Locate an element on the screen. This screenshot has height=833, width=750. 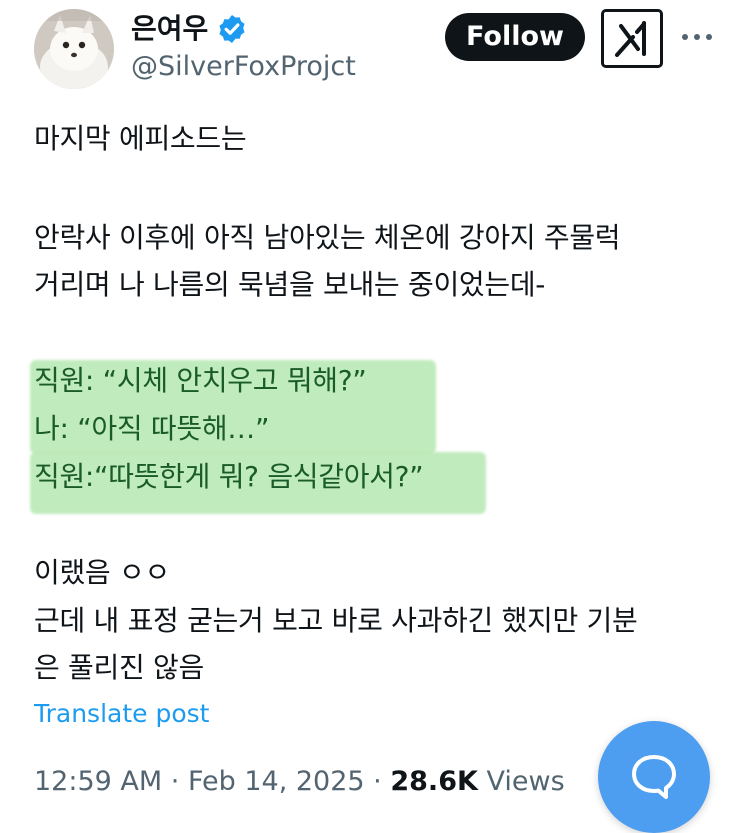
tweet-line: 마지막 에피소드는 is located at coordinates (140, 138).